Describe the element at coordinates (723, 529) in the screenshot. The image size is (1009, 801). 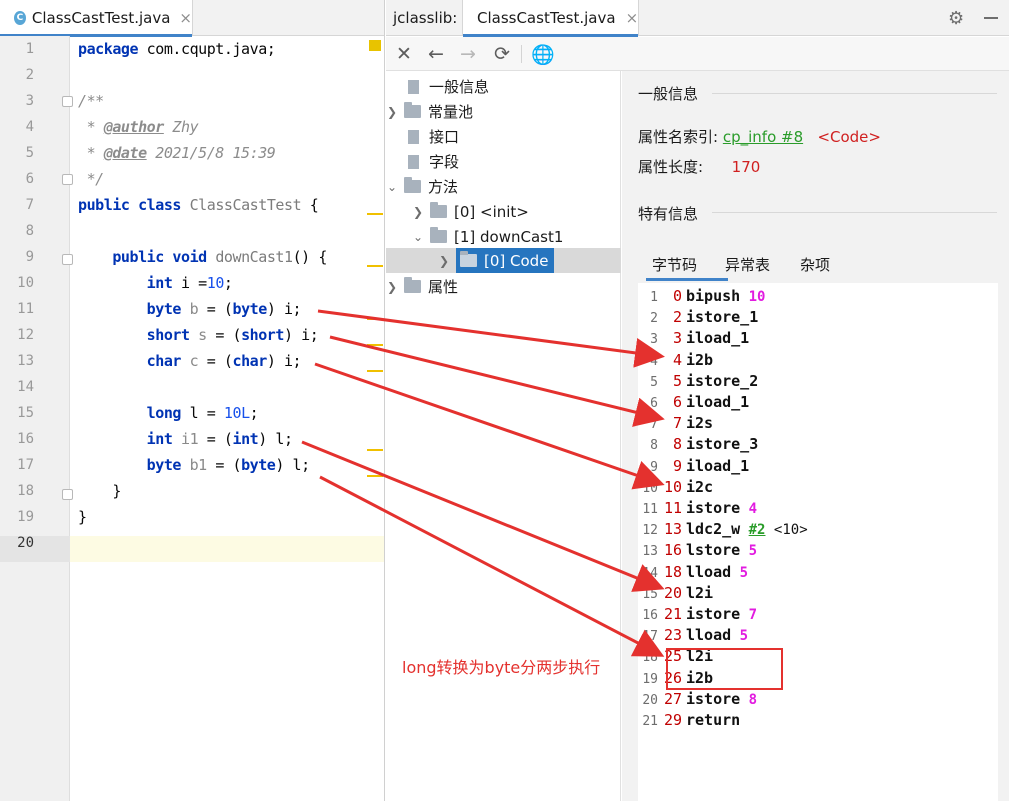
I see `bytecode-row: 12 13 ldc2_w #2 <10>` at that location.